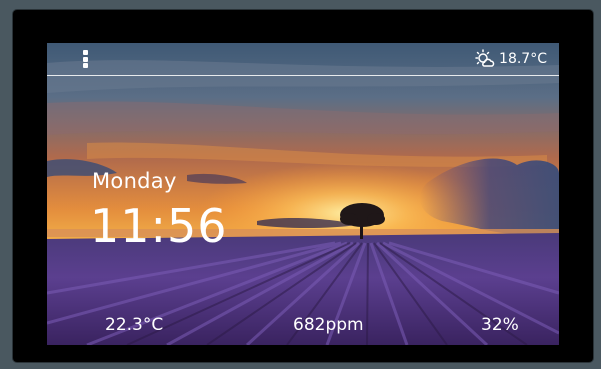 The height and width of the screenshot is (369, 601). What do you see at coordinates (134, 181) in the screenshot?
I see `day-label: Monday` at bounding box center [134, 181].